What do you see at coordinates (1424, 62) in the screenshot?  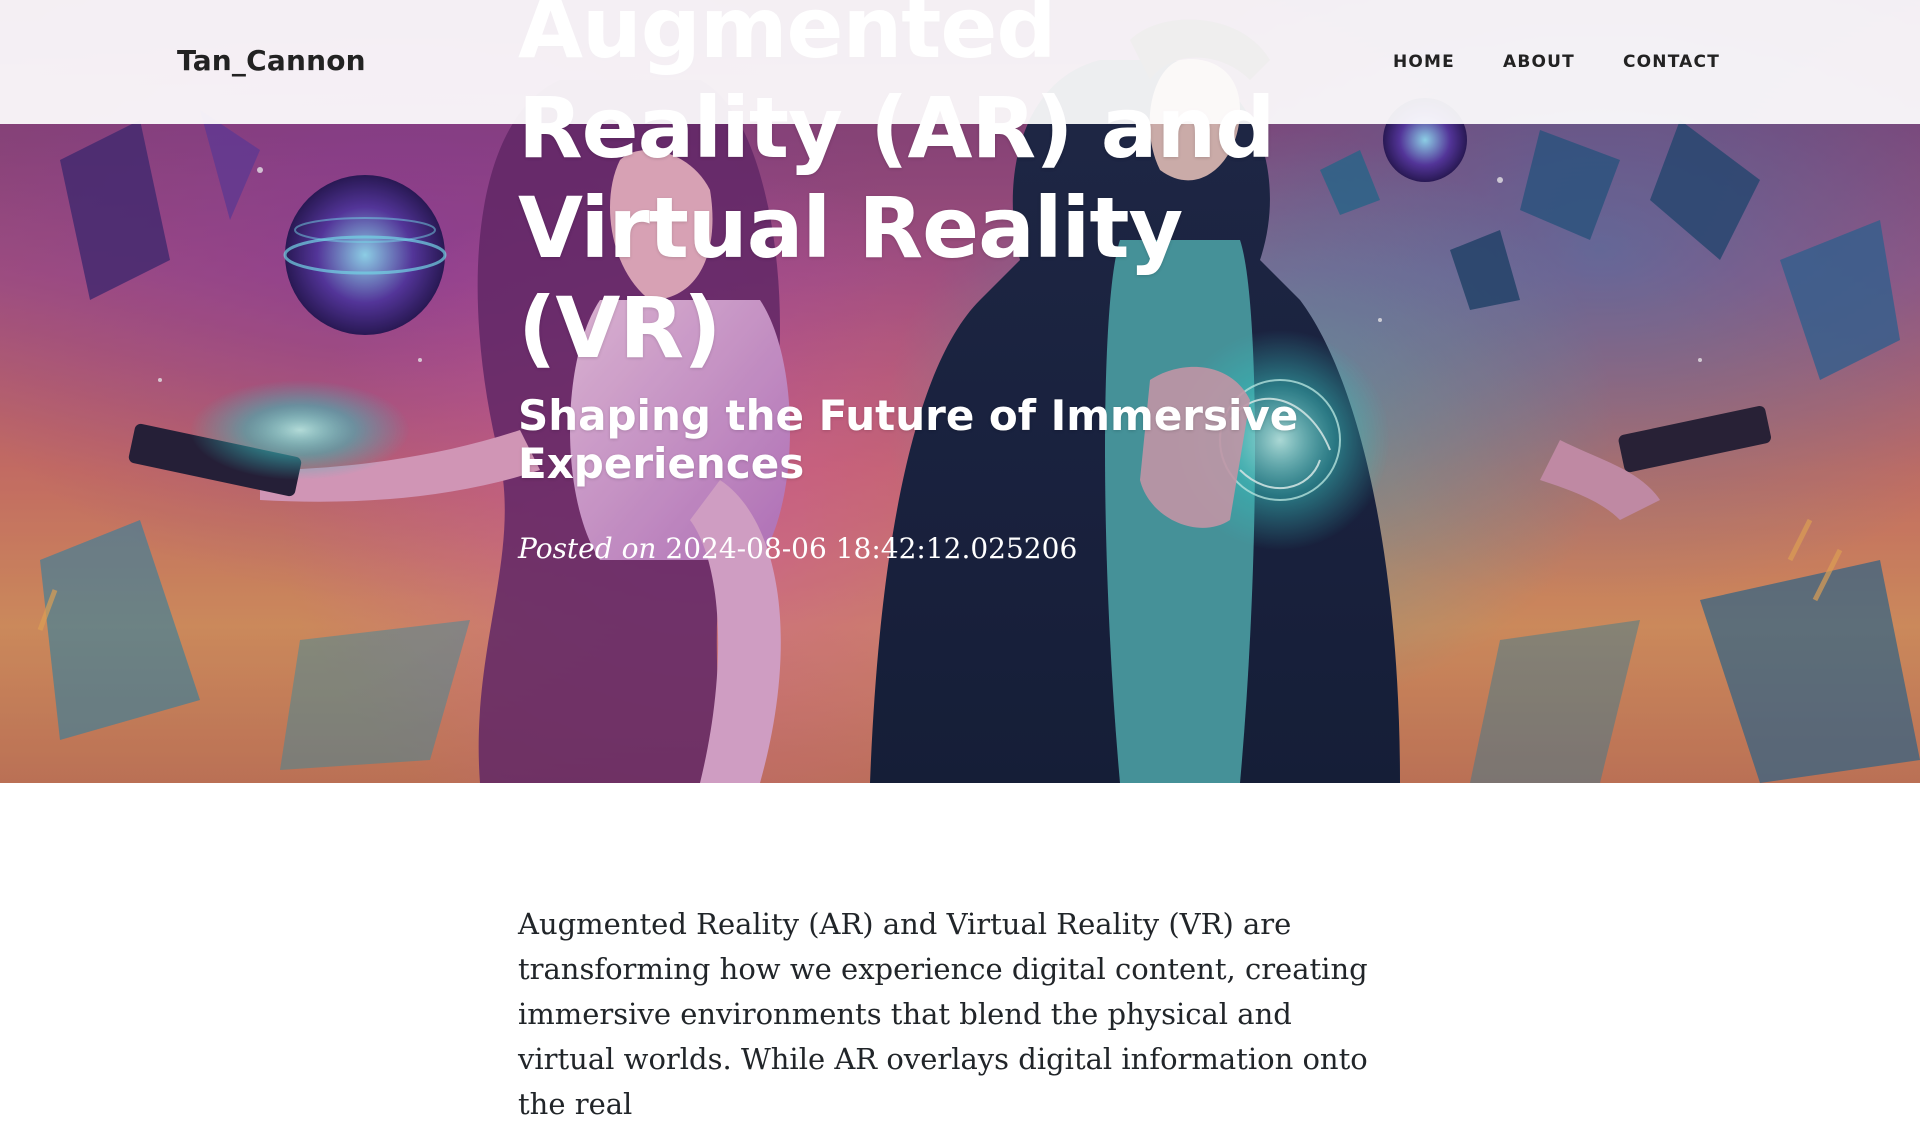 I see `nav-link-home: HOME` at bounding box center [1424, 62].